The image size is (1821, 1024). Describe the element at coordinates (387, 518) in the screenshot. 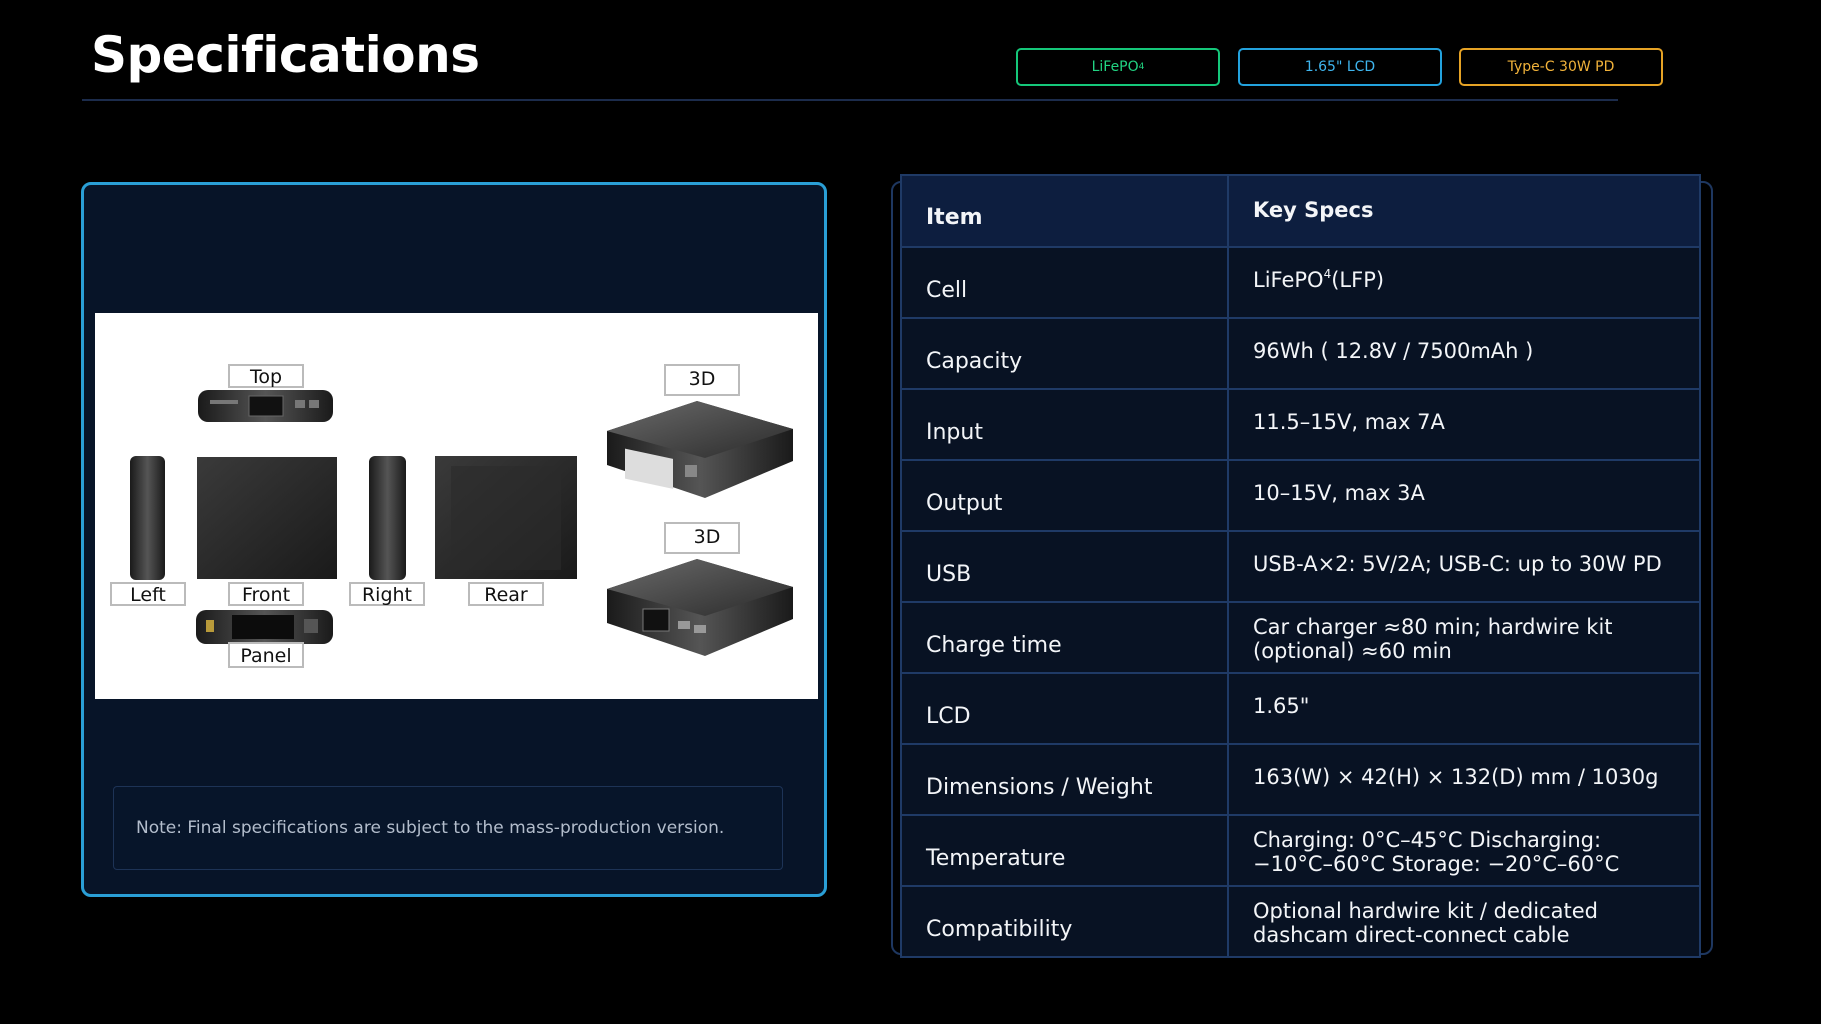

I see `right-view` at that location.